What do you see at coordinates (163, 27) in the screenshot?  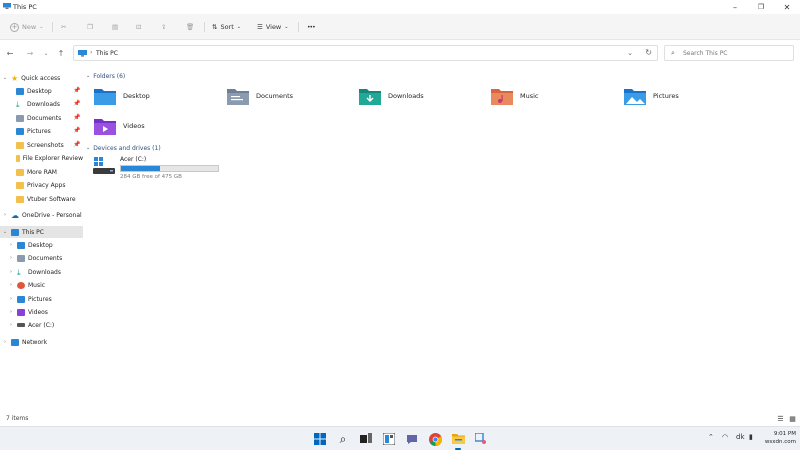 I see `share-button: ⇪` at bounding box center [163, 27].